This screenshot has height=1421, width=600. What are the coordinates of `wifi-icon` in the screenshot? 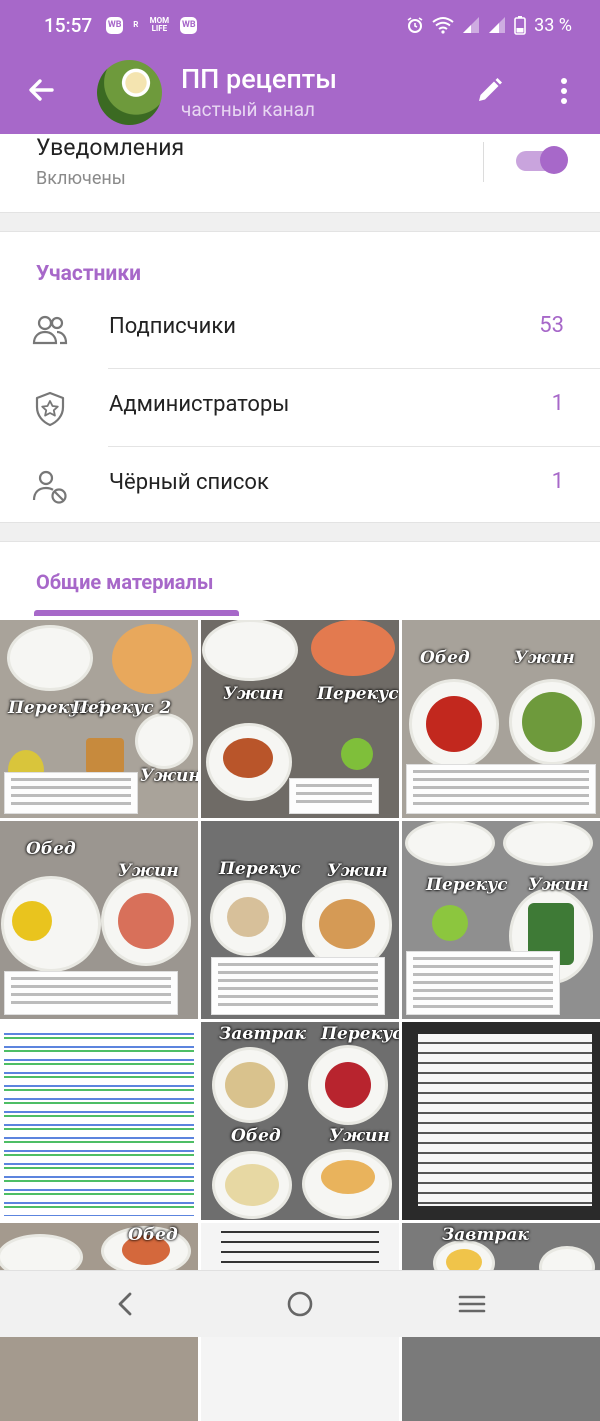 It's located at (443, 25).